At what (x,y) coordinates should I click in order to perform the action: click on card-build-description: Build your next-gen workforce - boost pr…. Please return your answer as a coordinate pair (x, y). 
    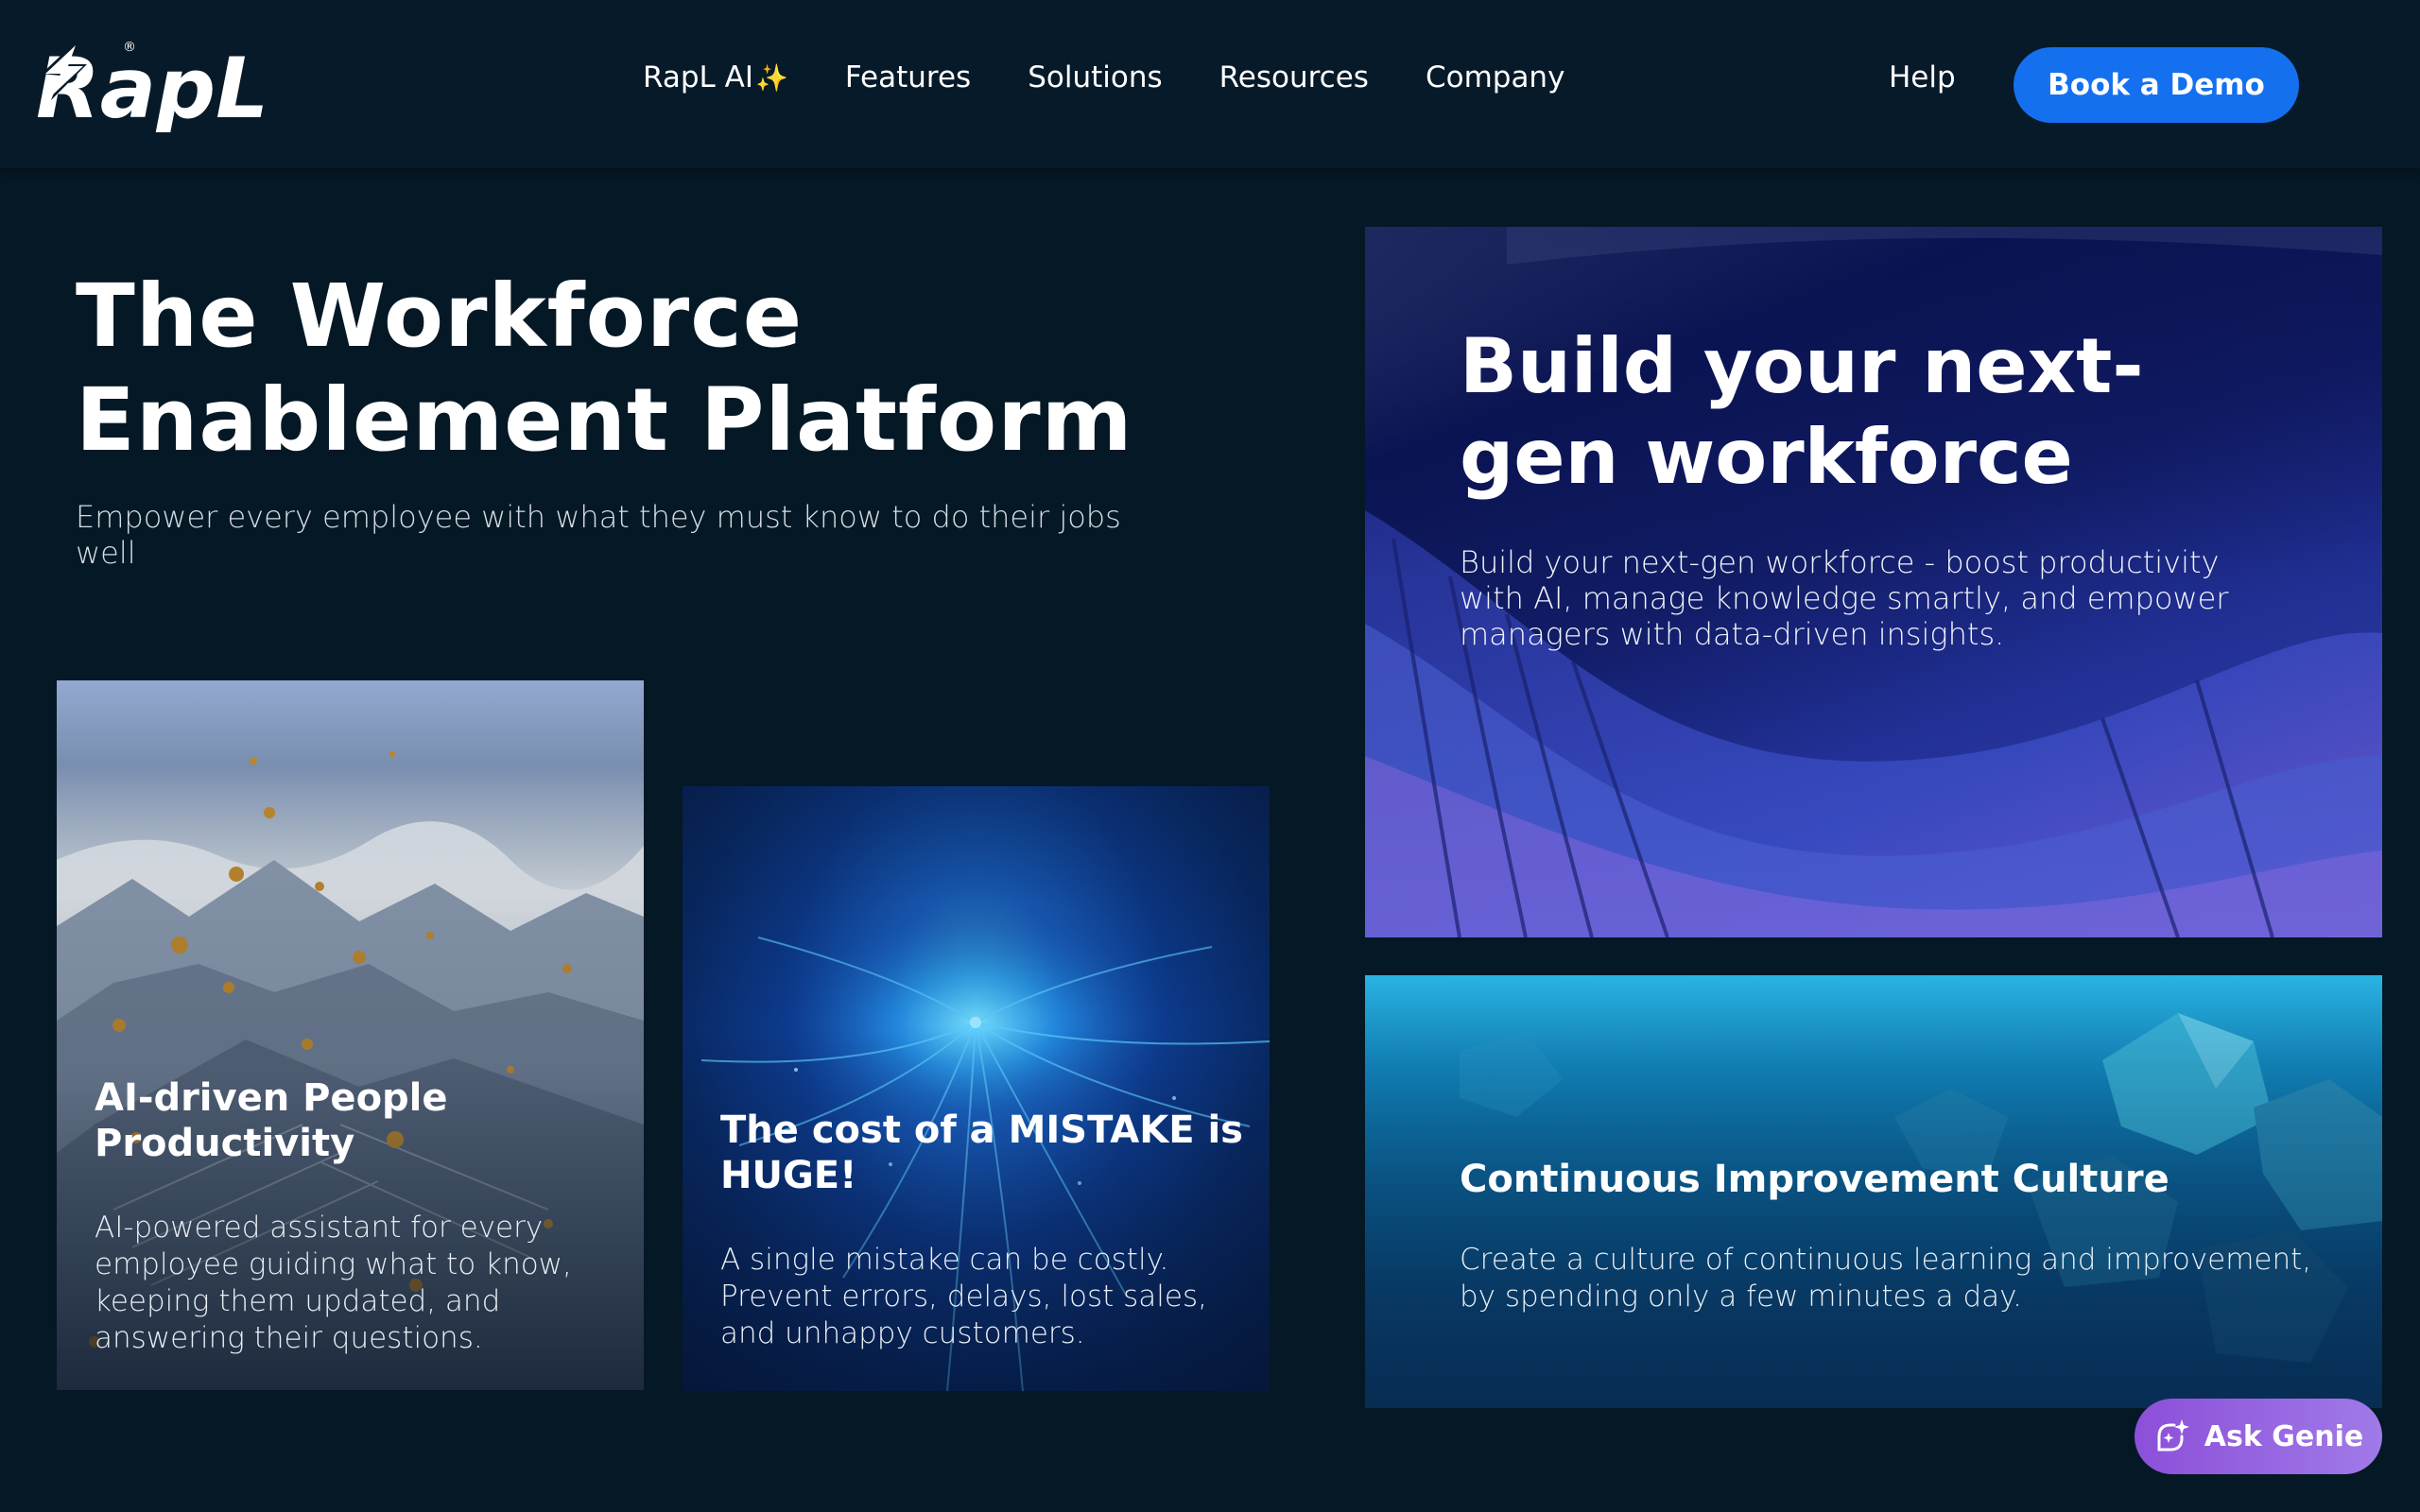
    Looking at the image, I should click on (1844, 598).